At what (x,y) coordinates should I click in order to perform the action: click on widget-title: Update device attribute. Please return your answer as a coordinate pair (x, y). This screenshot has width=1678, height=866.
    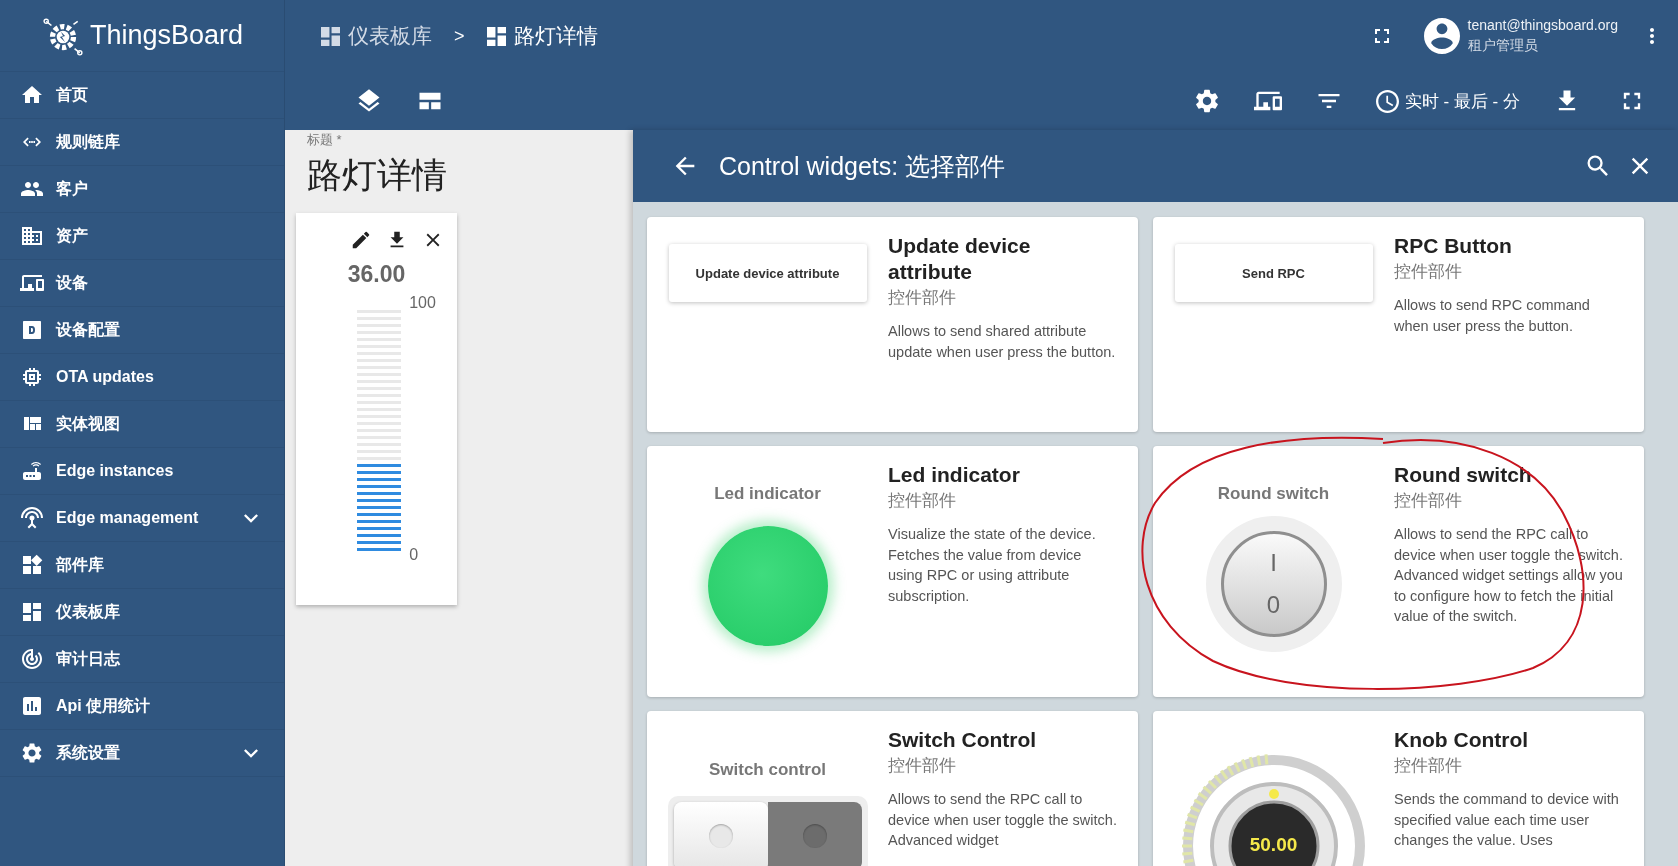
    Looking at the image, I should click on (960, 259).